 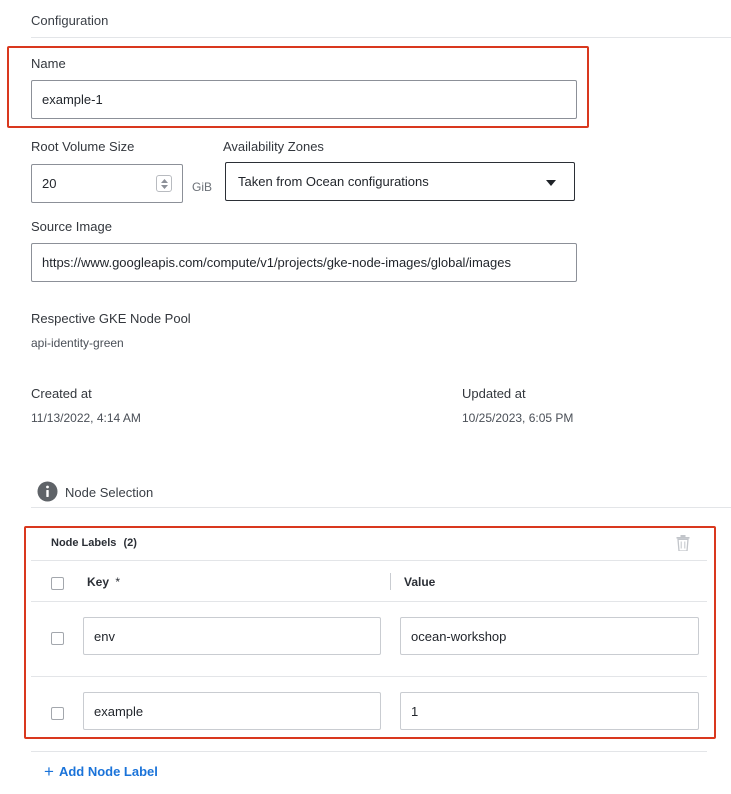 What do you see at coordinates (420, 582) in the screenshot?
I see `value-column-header: Value` at bounding box center [420, 582].